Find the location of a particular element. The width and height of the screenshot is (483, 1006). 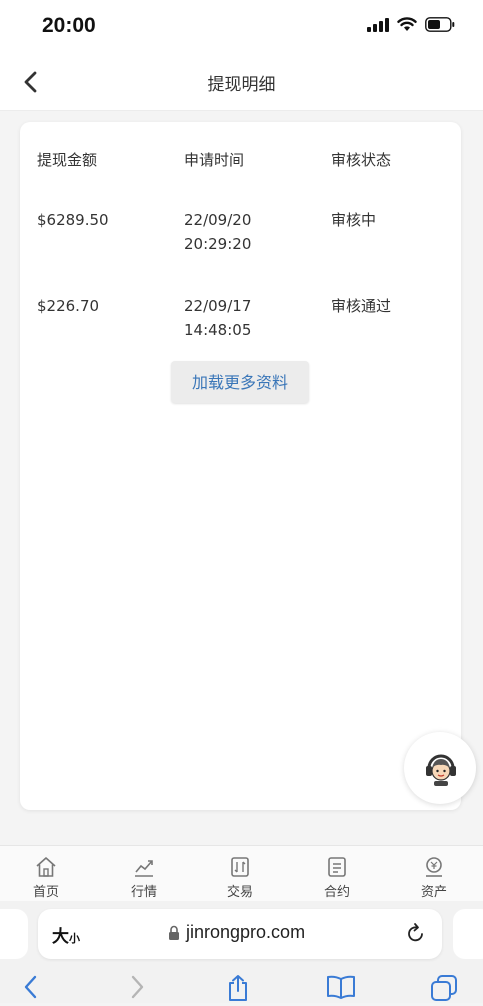

header-time: 申请时间 is located at coordinates (214, 160).